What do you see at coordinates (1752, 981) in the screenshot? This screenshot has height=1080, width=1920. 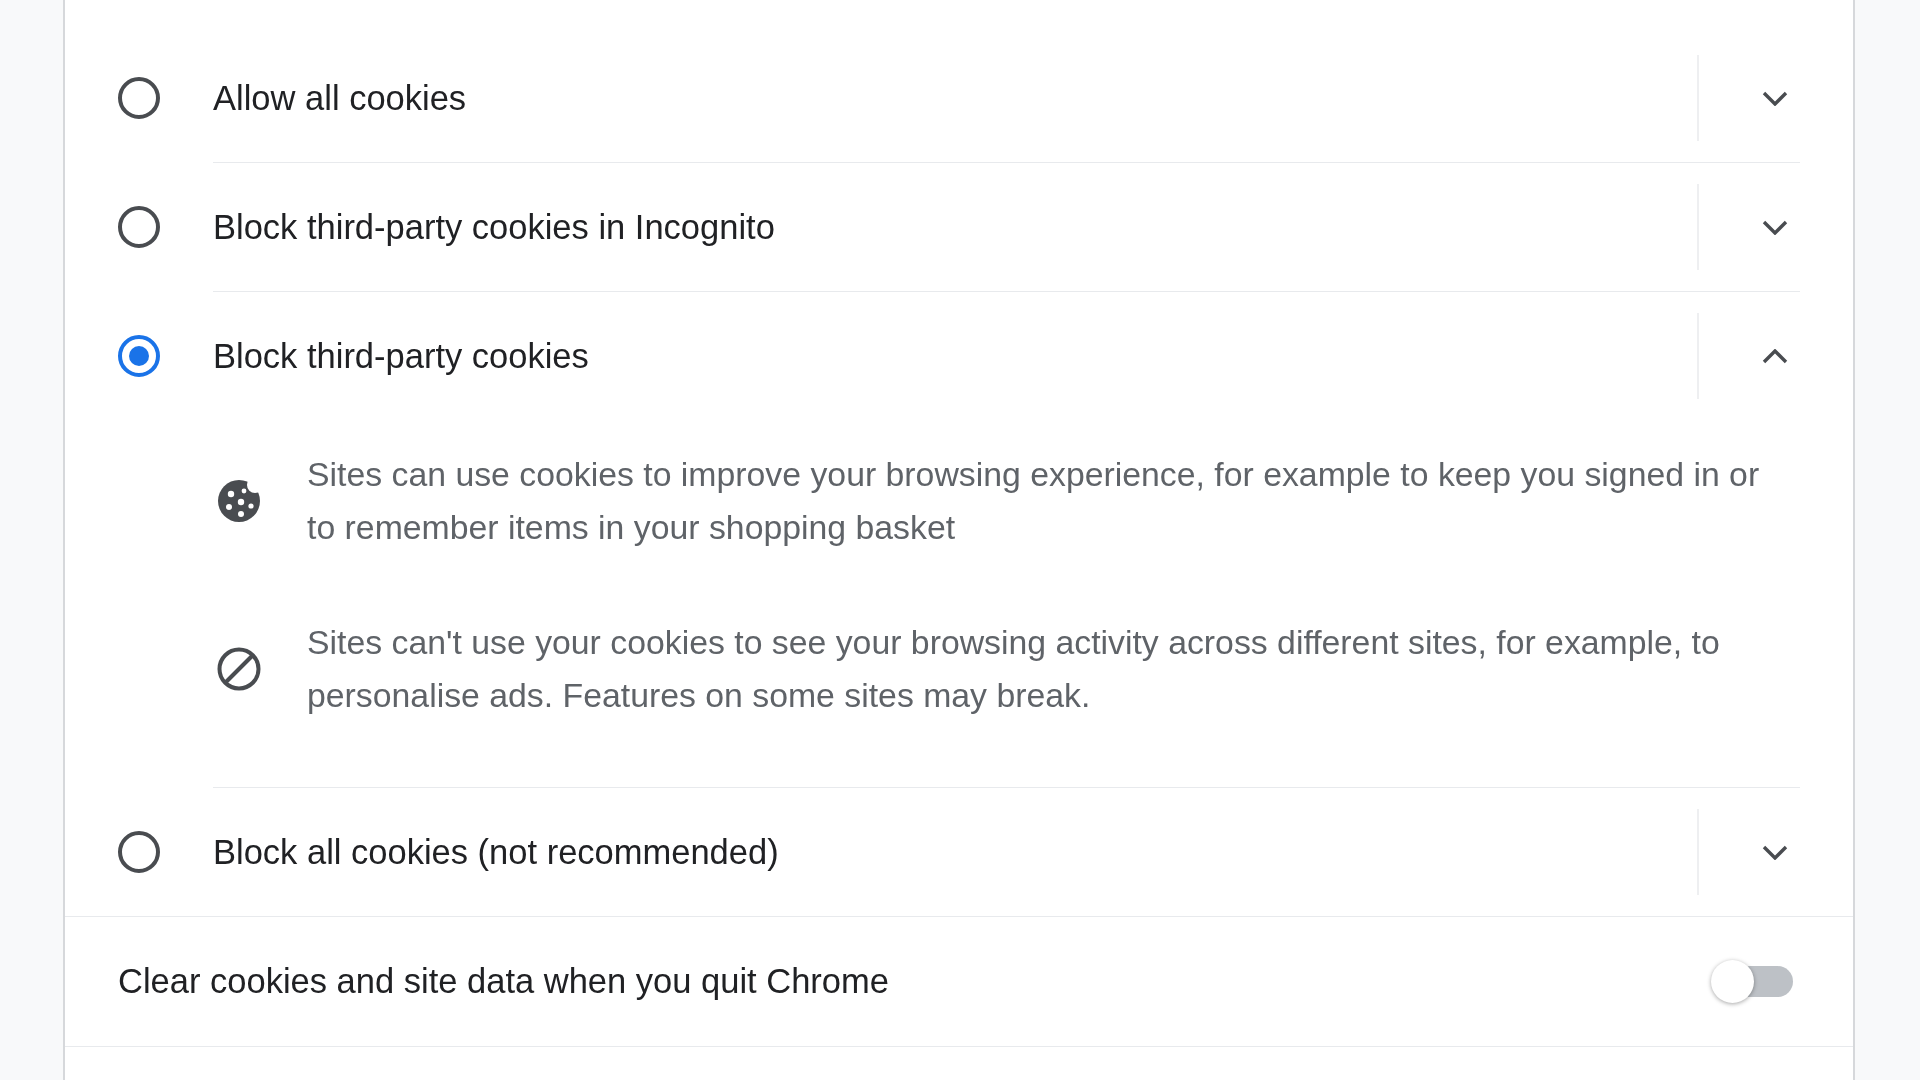 I see `toggle-switch` at bounding box center [1752, 981].